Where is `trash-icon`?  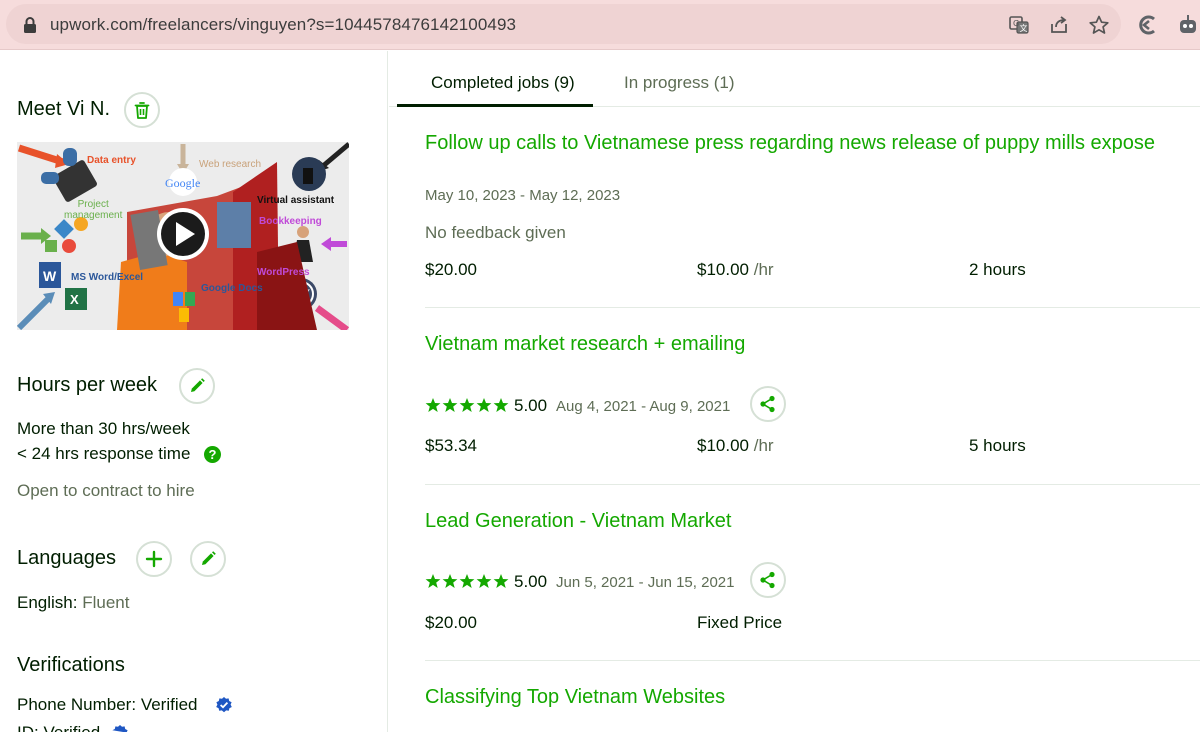 trash-icon is located at coordinates (142, 110).